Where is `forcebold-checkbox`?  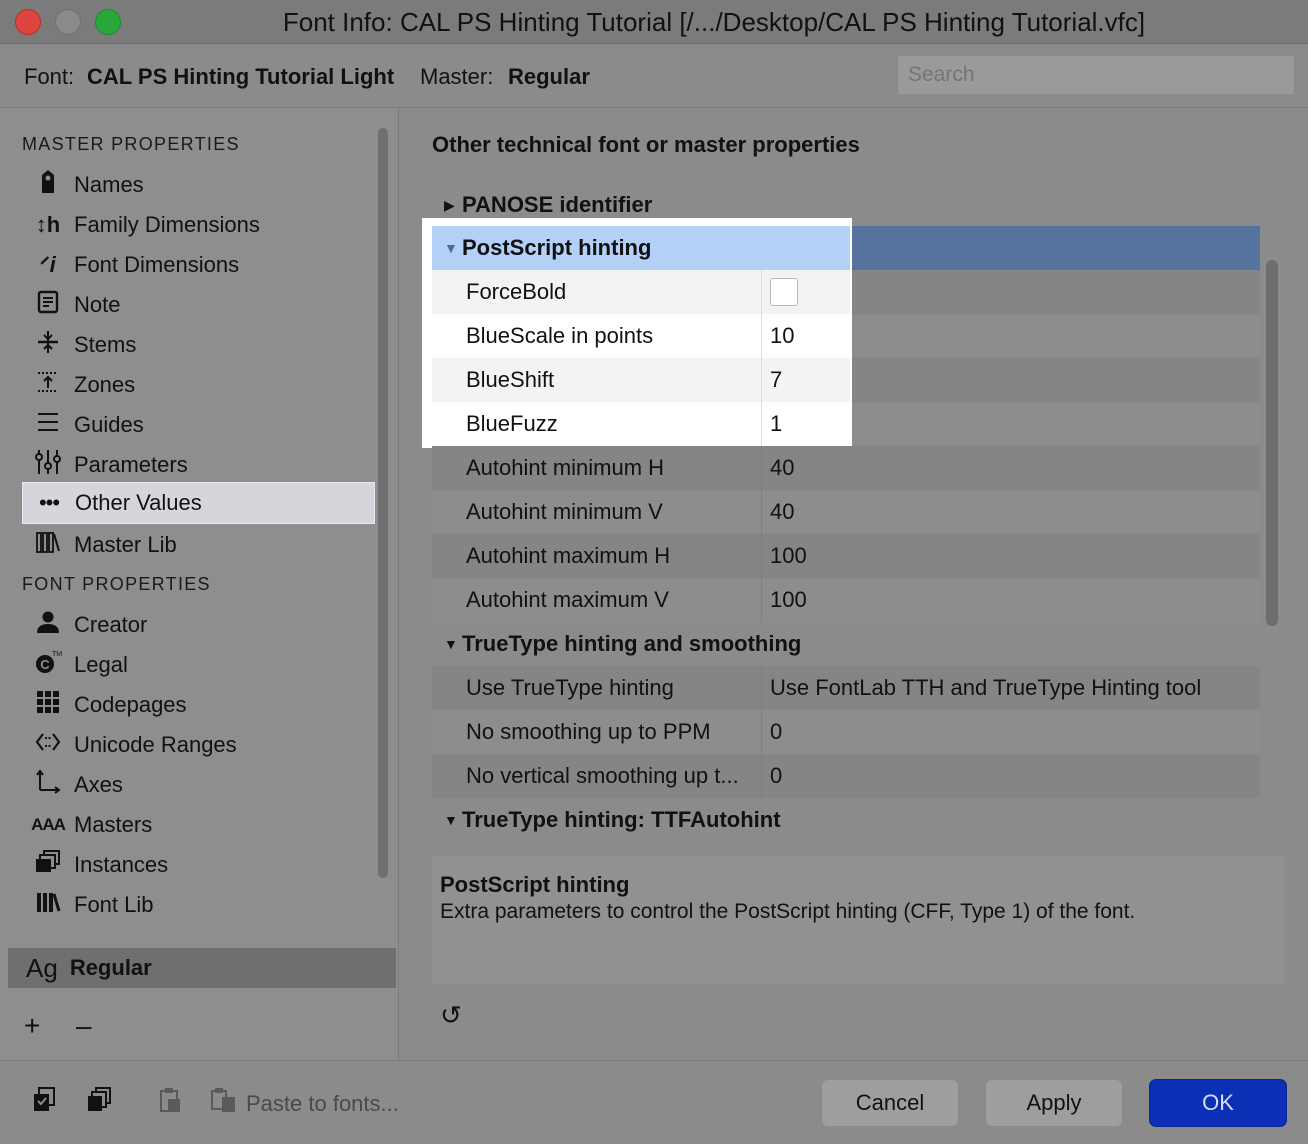
forcebold-checkbox is located at coordinates (784, 292).